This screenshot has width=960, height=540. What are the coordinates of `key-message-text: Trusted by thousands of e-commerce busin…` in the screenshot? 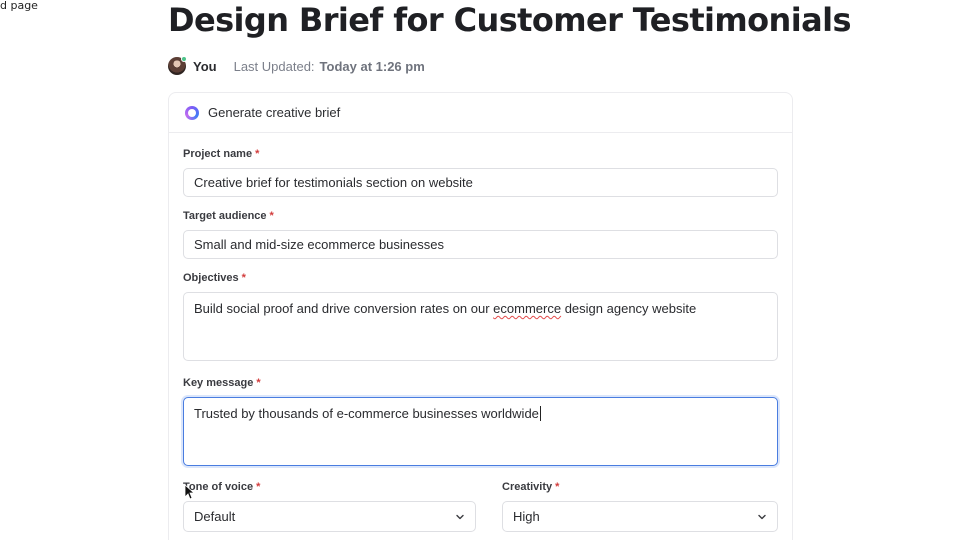 It's located at (366, 413).